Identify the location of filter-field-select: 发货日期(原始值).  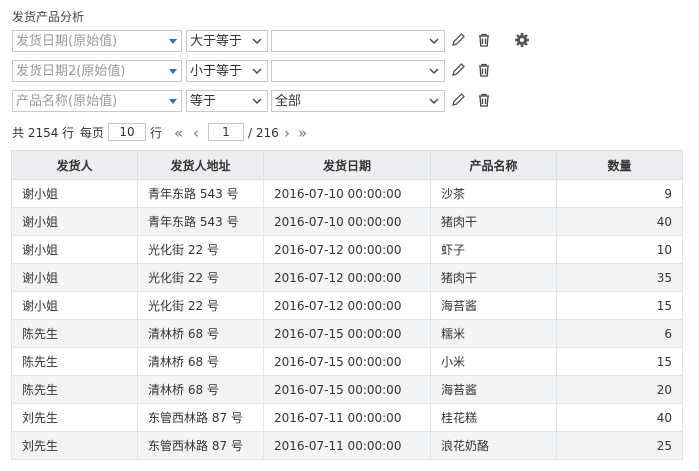
(97, 41).